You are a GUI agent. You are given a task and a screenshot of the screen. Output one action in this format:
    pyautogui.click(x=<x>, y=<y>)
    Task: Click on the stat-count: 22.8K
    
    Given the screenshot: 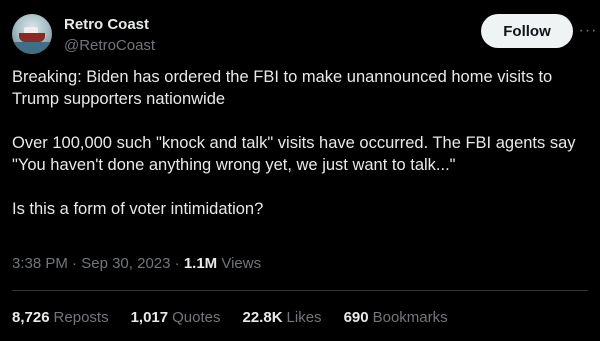 What is the action you would take?
    pyautogui.click(x=262, y=317)
    